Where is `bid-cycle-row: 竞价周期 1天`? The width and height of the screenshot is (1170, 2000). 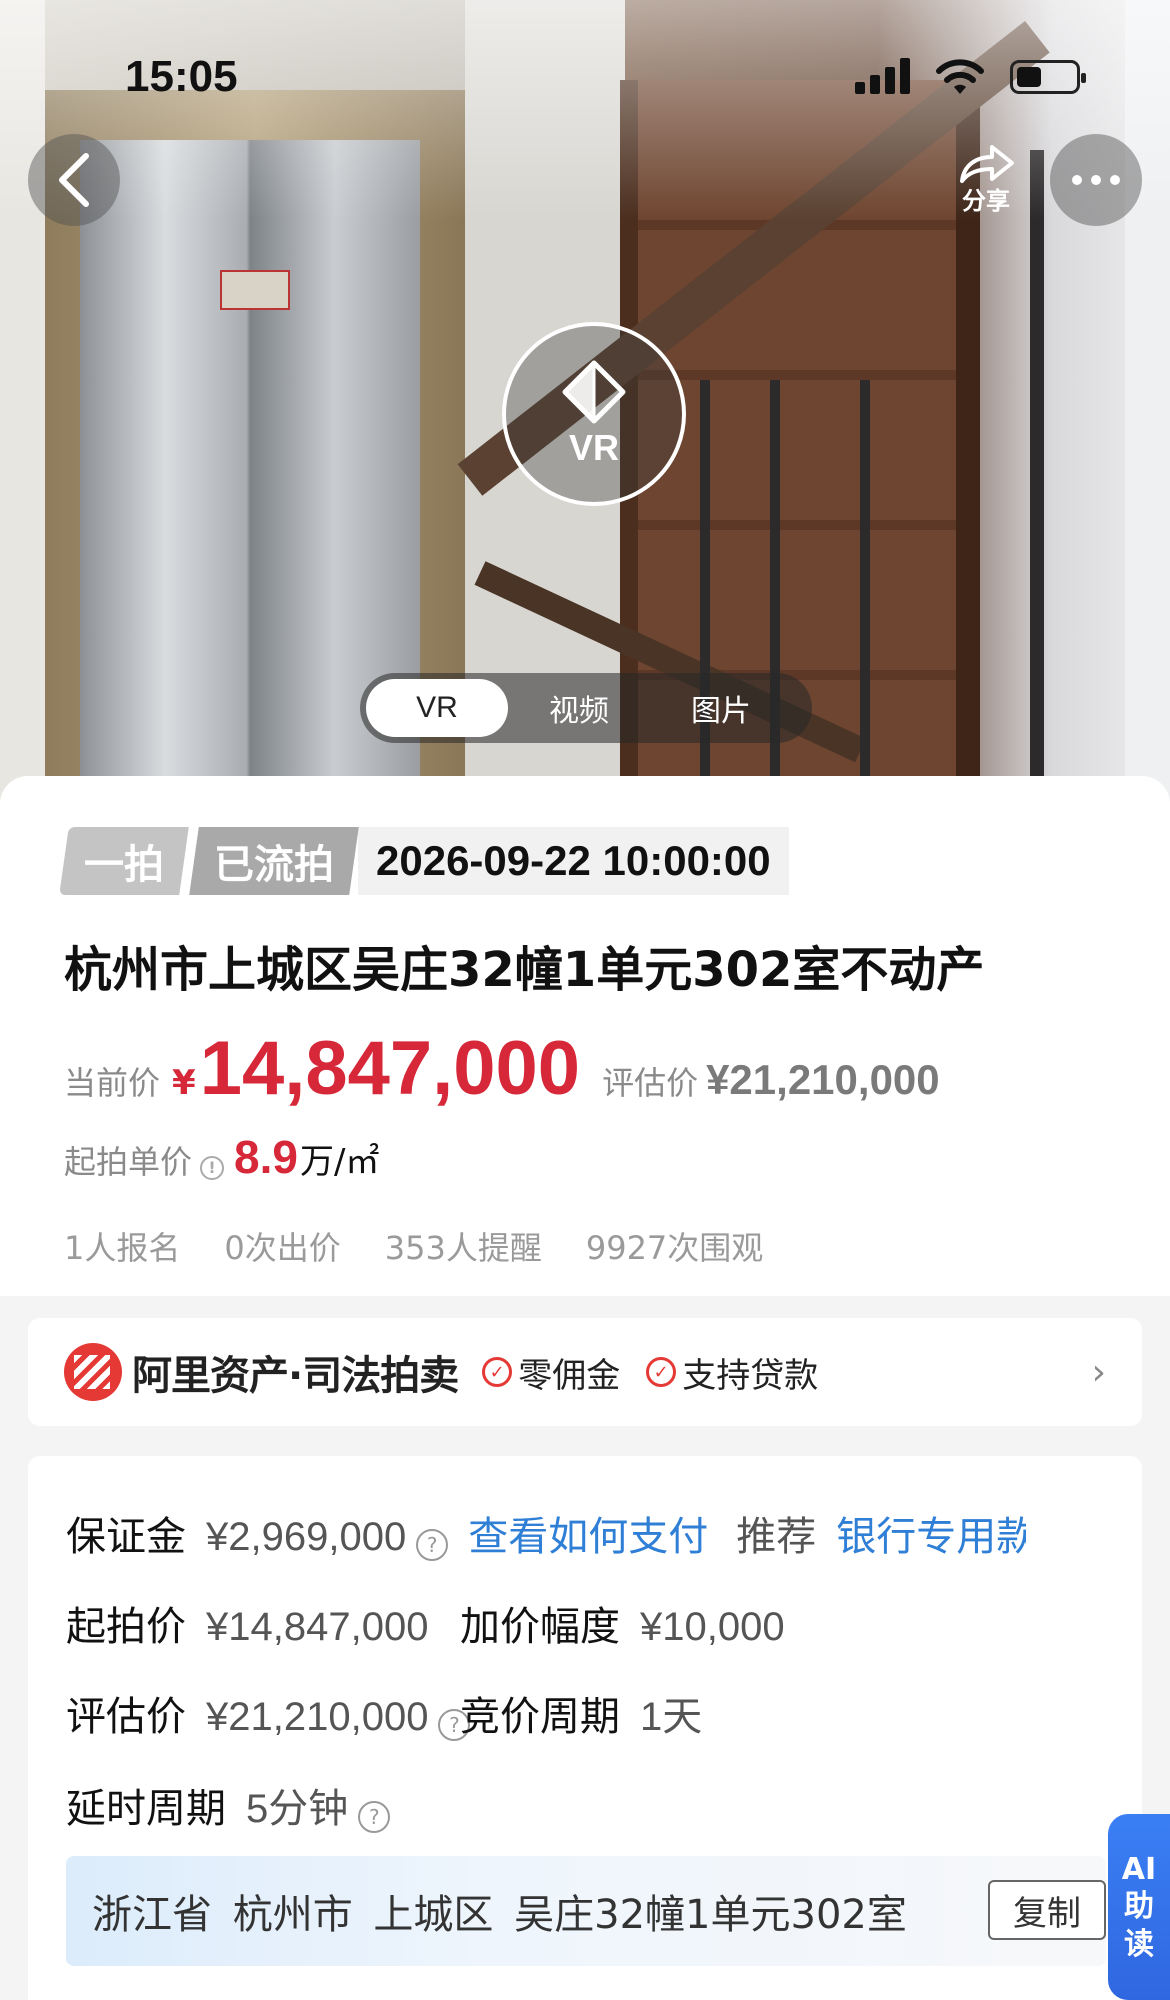 bid-cycle-row: 竞价周期 1天 is located at coordinates (581, 1713).